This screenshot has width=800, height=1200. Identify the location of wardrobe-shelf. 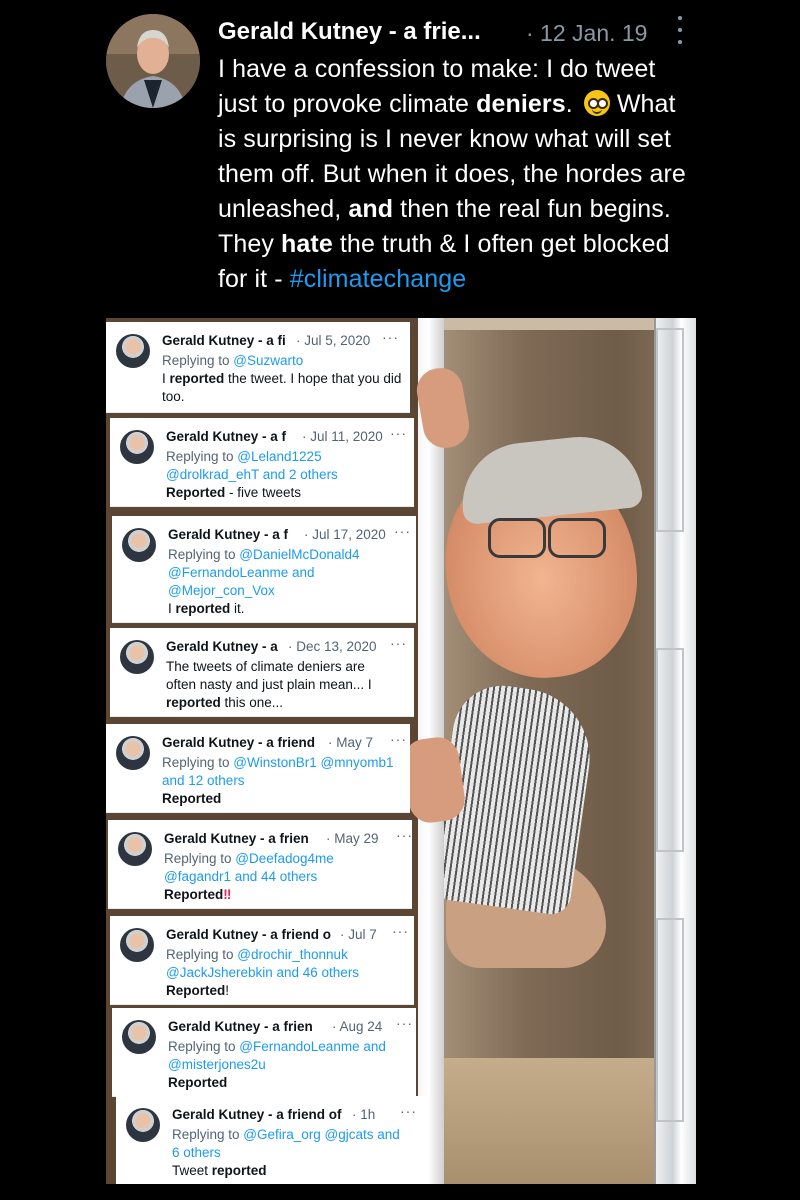
(546, 324).